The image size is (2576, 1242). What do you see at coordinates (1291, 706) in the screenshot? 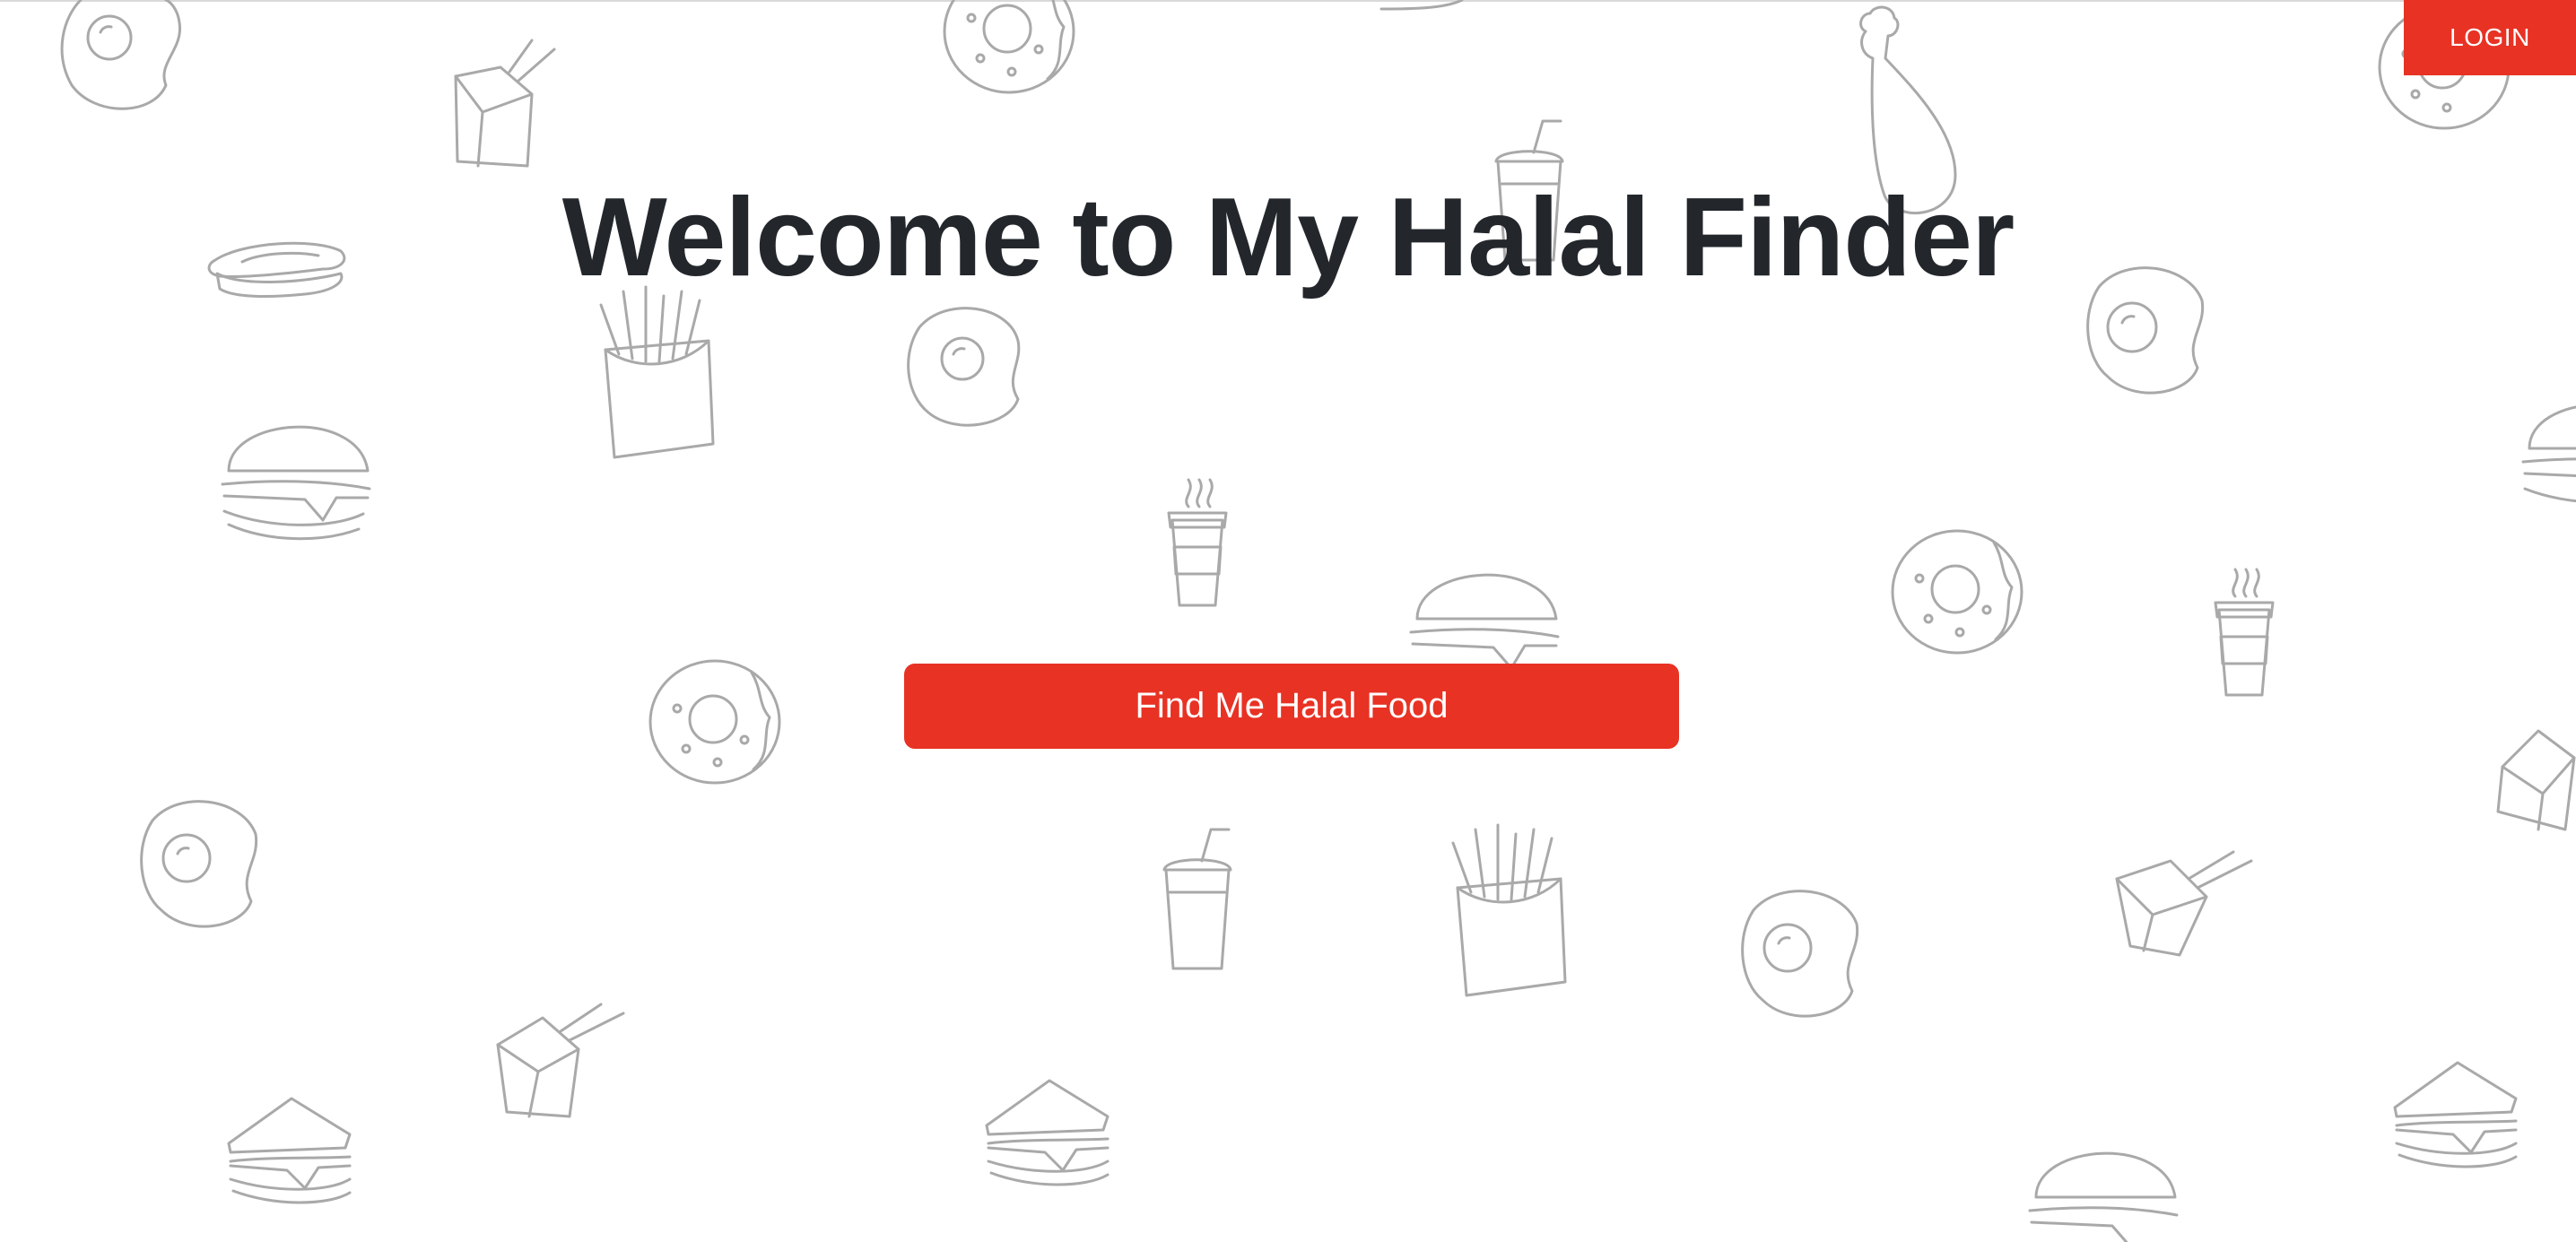
I see `find-halal-food-button: Find Me Halal Food` at bounding box center [1291, 706].